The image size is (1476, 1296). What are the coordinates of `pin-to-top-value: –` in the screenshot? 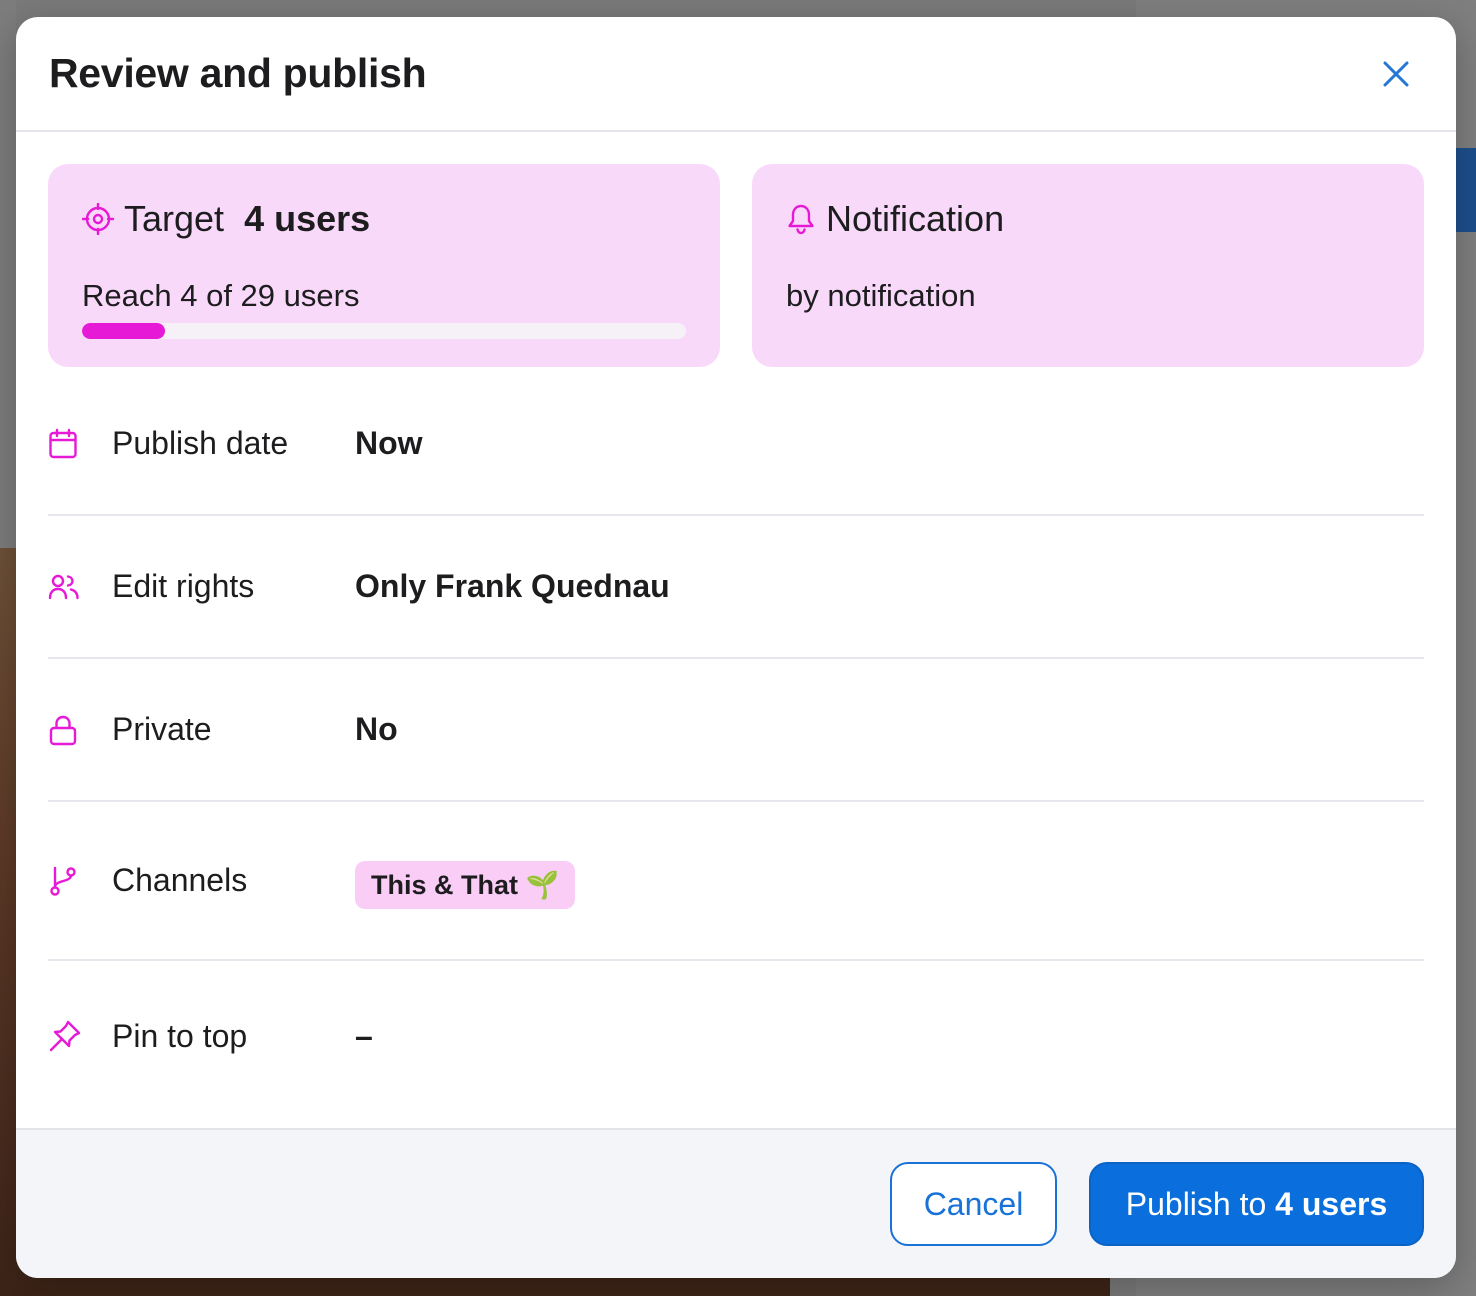 It's located at (364, 1035).